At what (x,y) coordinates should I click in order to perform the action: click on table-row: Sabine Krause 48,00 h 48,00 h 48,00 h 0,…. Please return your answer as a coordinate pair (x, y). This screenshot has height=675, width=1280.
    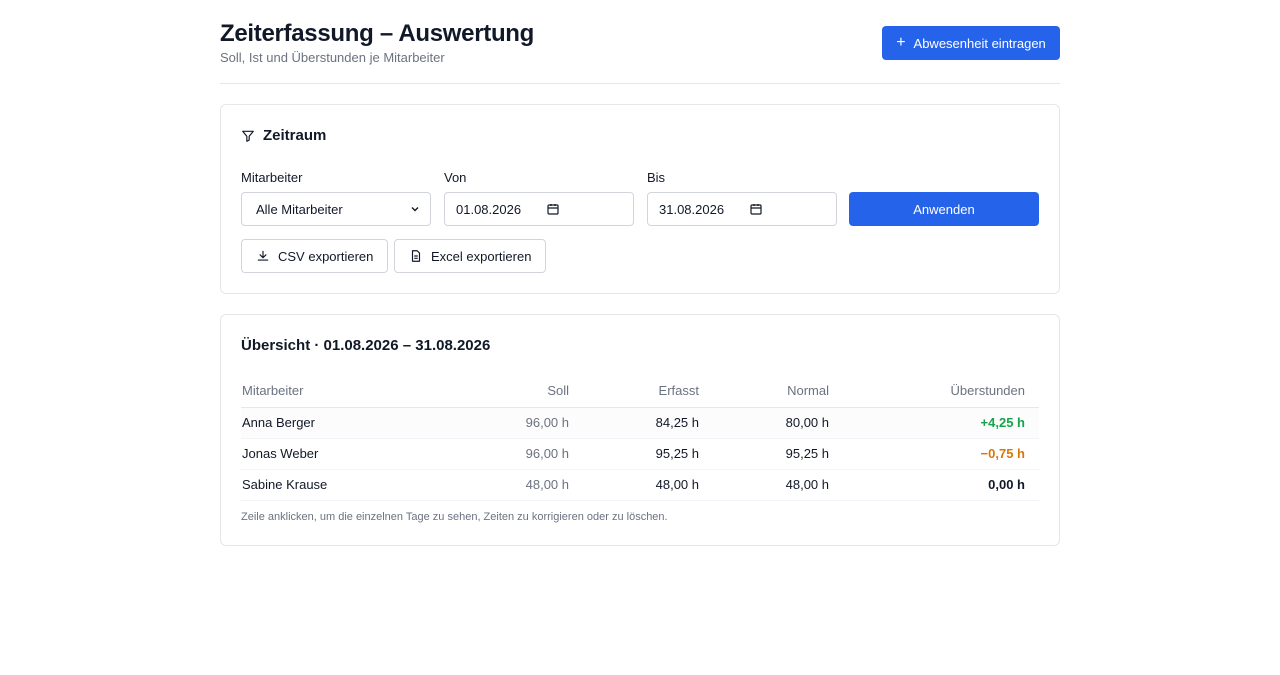
    Looking at the image, I should click on (640, 485).